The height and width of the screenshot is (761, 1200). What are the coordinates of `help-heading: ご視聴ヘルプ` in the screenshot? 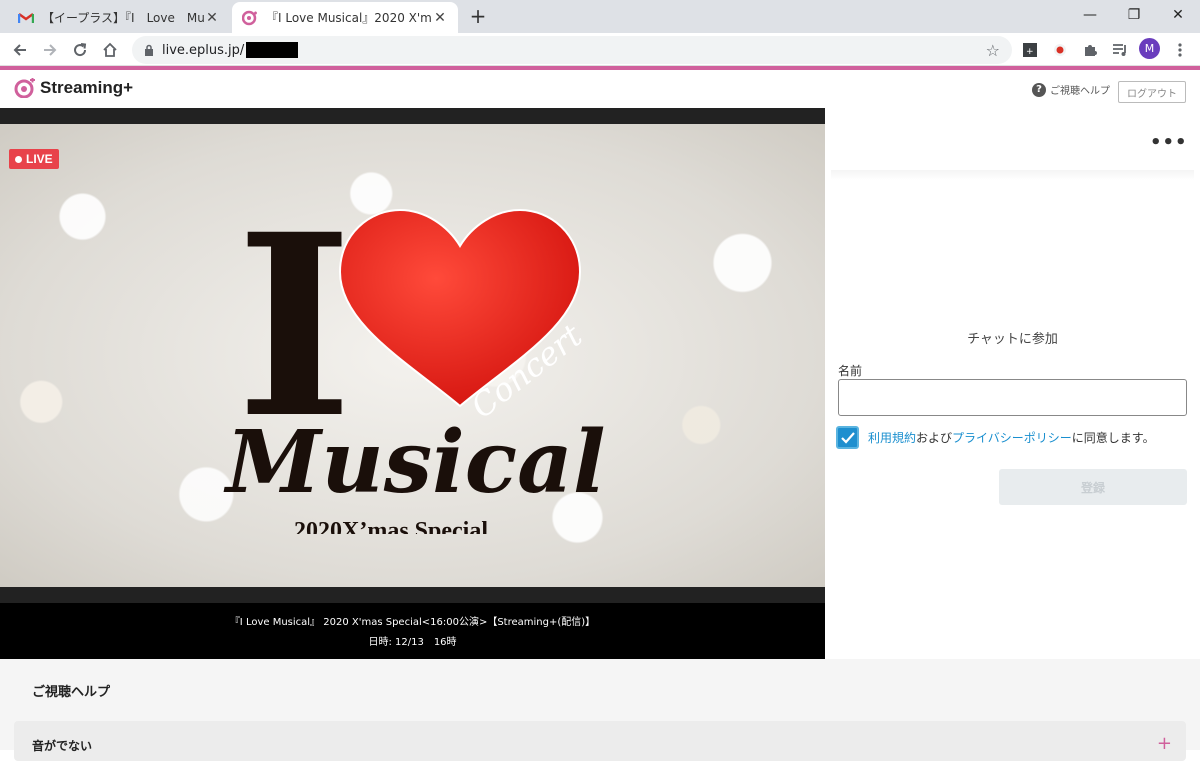 It's located at (71, 692).